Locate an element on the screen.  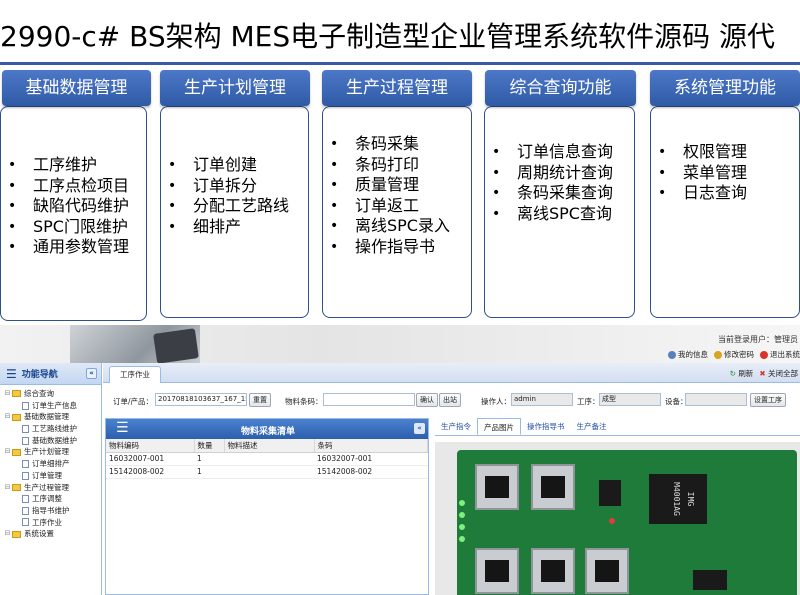
nav-tree-item: 工序作业 is located at coordinates (50, 523).